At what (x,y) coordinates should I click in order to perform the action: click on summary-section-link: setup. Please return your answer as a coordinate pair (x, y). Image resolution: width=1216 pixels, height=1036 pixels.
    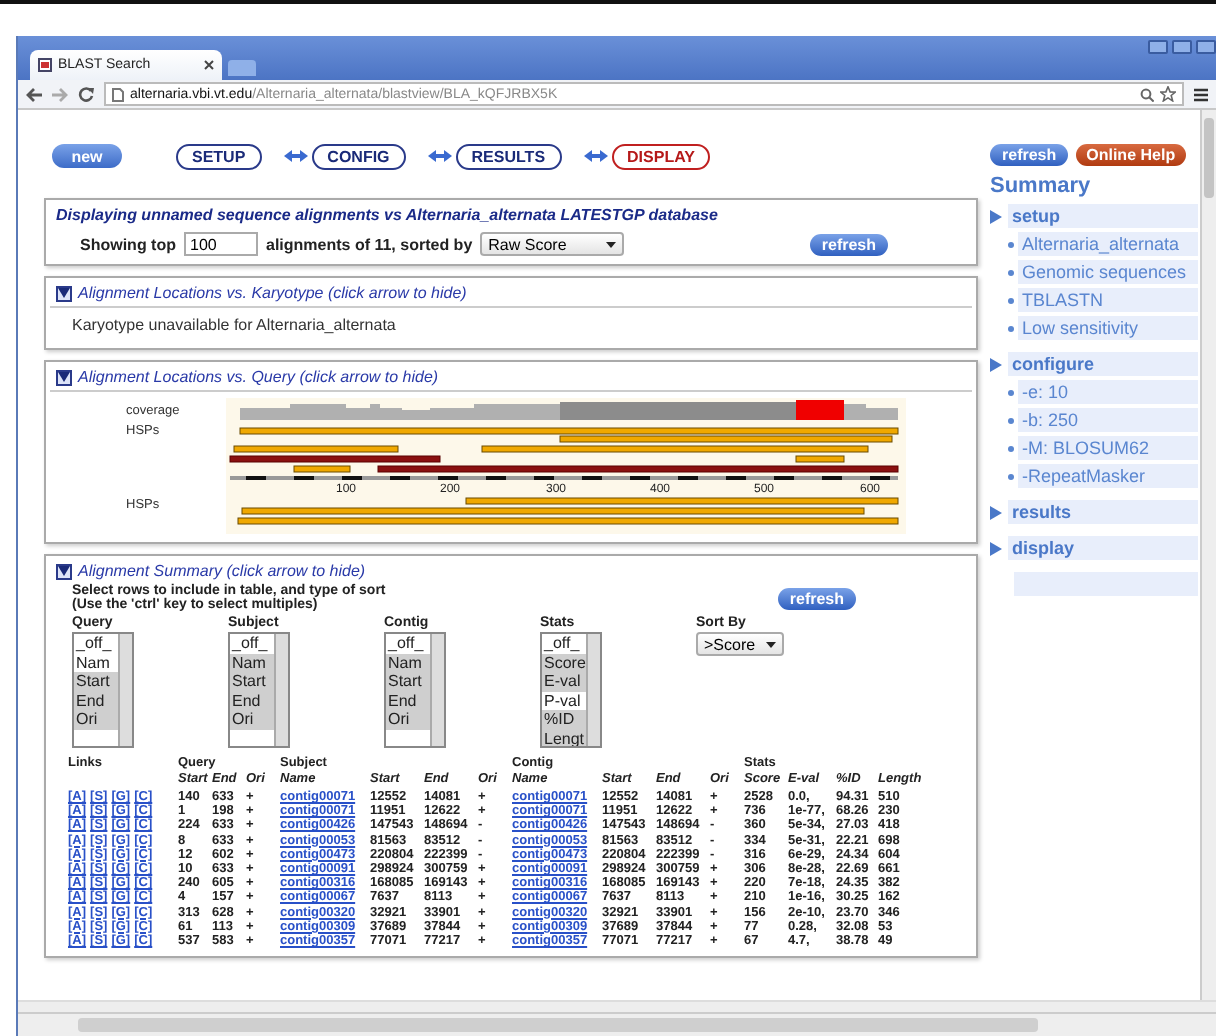
    Looking at the image, I should click on (1103, 216).